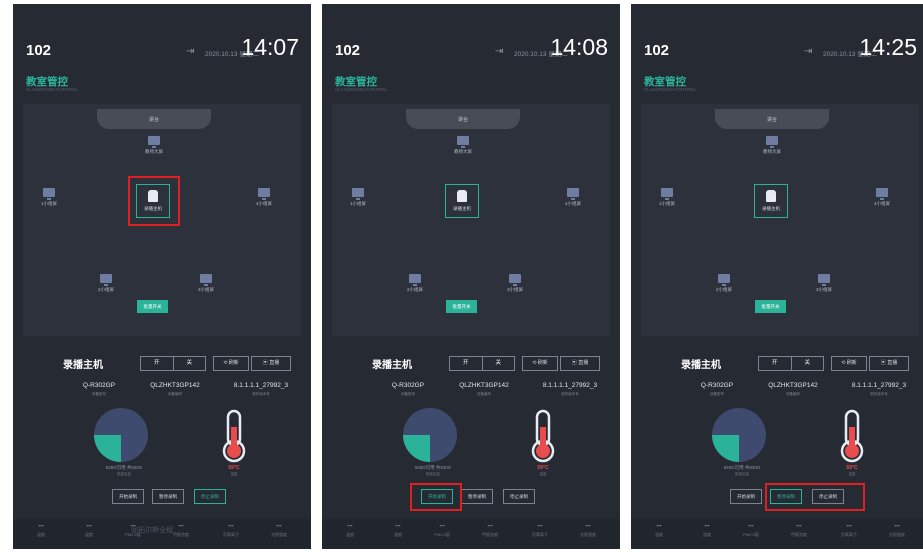  I want to click on room-number: 102, so click(348, 50).